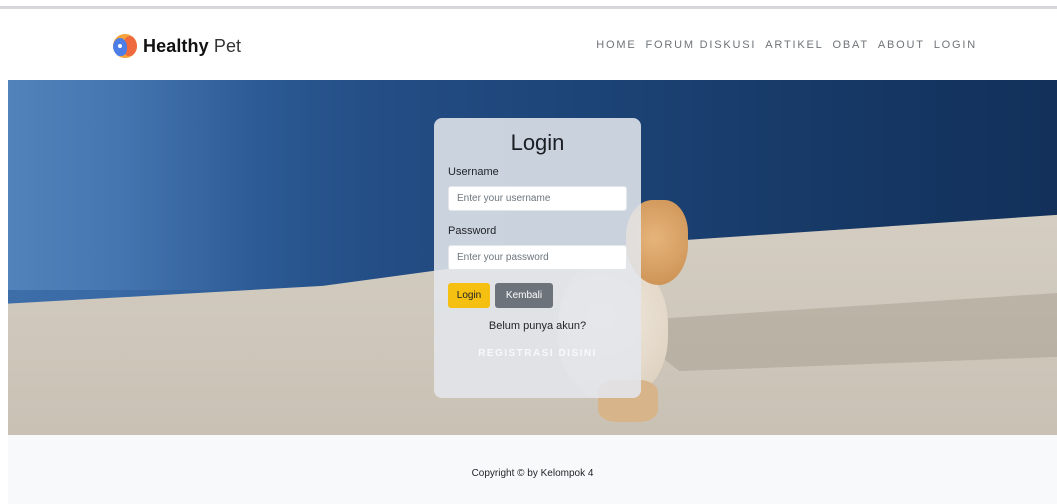  I want to click on hero-wall-highlight, so click(133, 185).